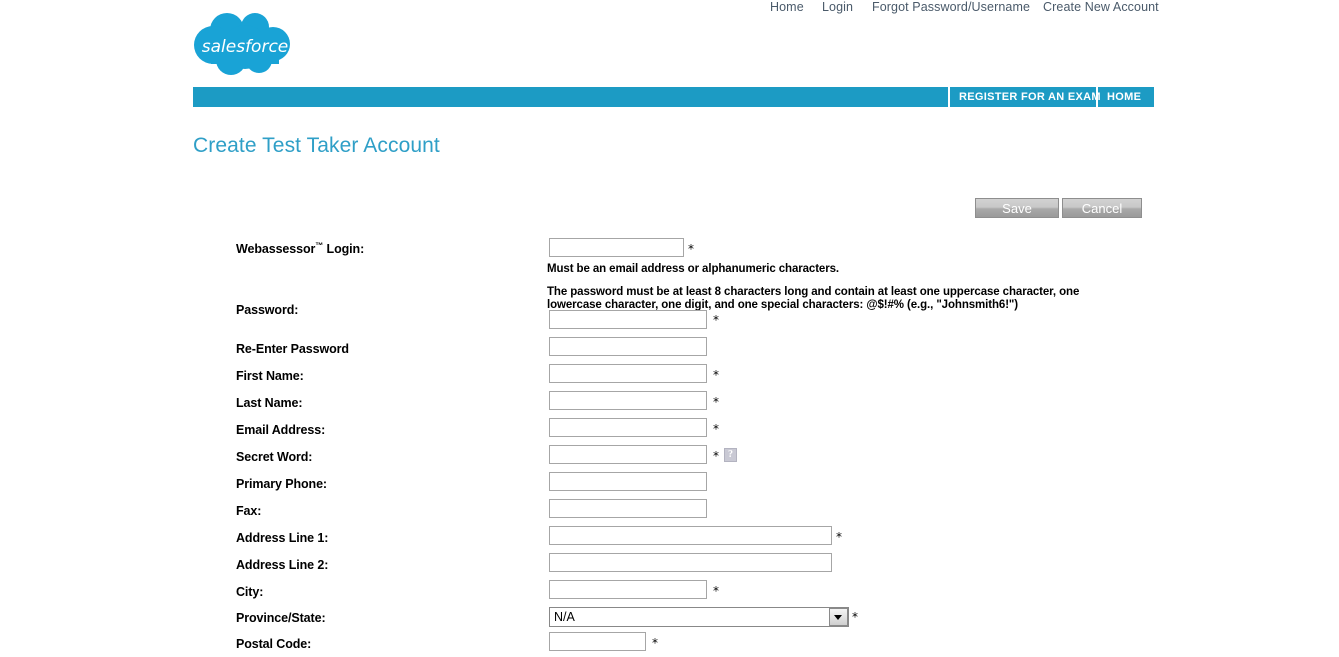  Describe the element at coordinates (270, 376) in the screenshot. I see `label-first-name: First Name:` at that location.